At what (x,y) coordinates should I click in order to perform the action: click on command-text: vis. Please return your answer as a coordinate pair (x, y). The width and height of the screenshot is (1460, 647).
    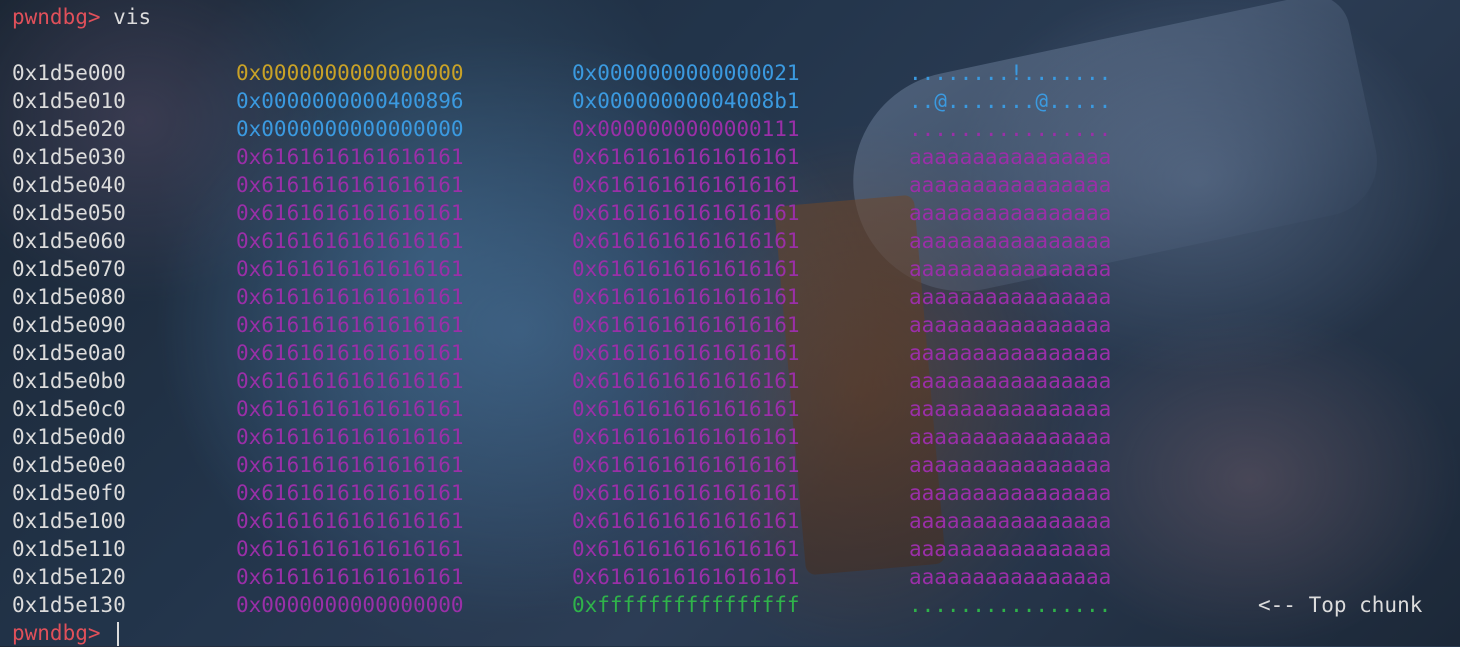
    Looking at the image, I should click on (132, 17).